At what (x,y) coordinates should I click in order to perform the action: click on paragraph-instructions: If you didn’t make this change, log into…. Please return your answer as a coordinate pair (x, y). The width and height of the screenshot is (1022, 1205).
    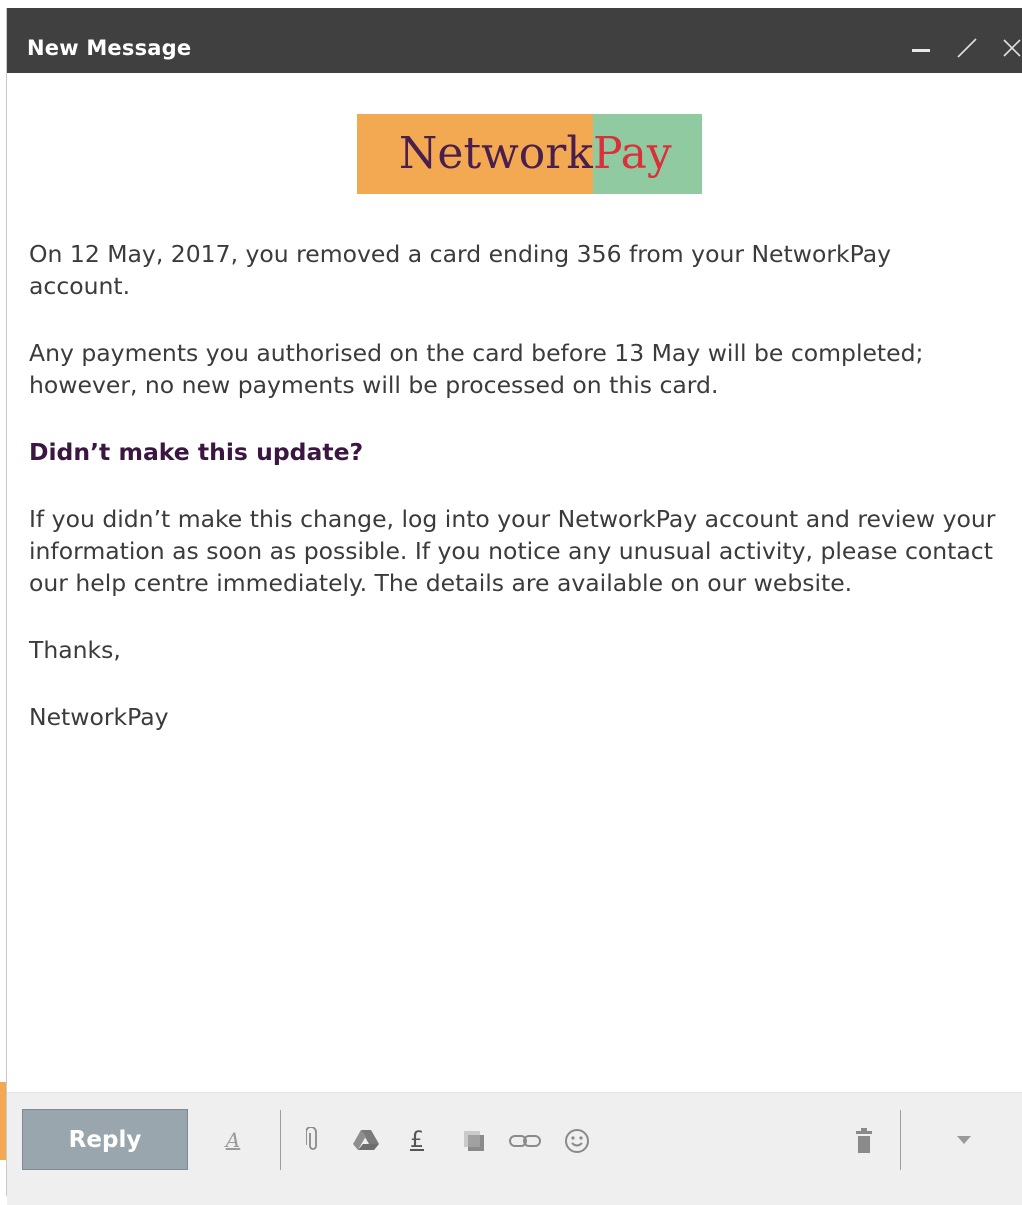
    Looking at the image, I should click on (512, 551).